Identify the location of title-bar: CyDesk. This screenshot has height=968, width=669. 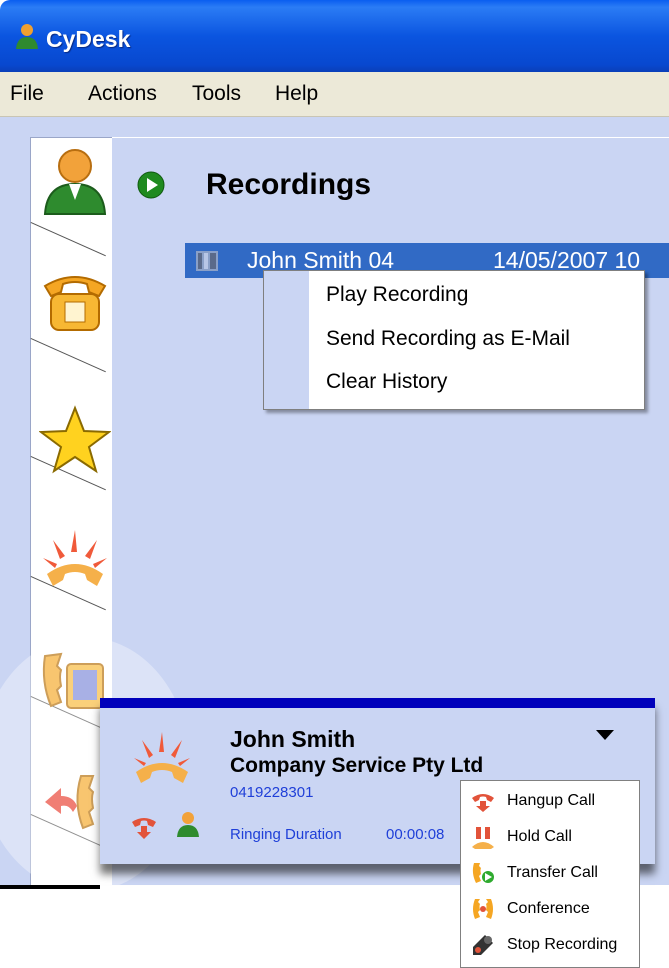
(334, 36).